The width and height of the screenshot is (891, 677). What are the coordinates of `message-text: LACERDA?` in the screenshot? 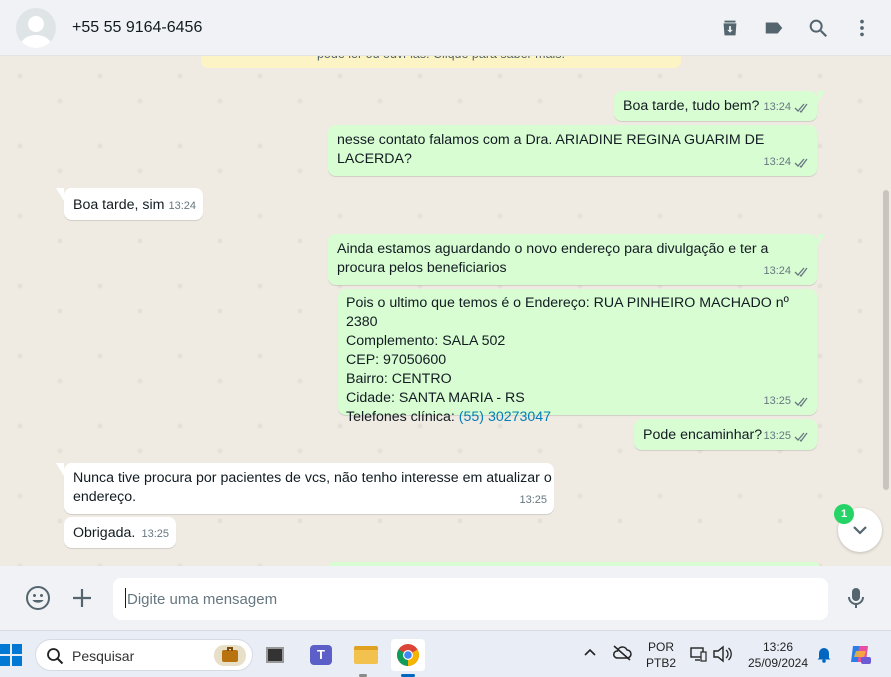 It's located at (374, 159).